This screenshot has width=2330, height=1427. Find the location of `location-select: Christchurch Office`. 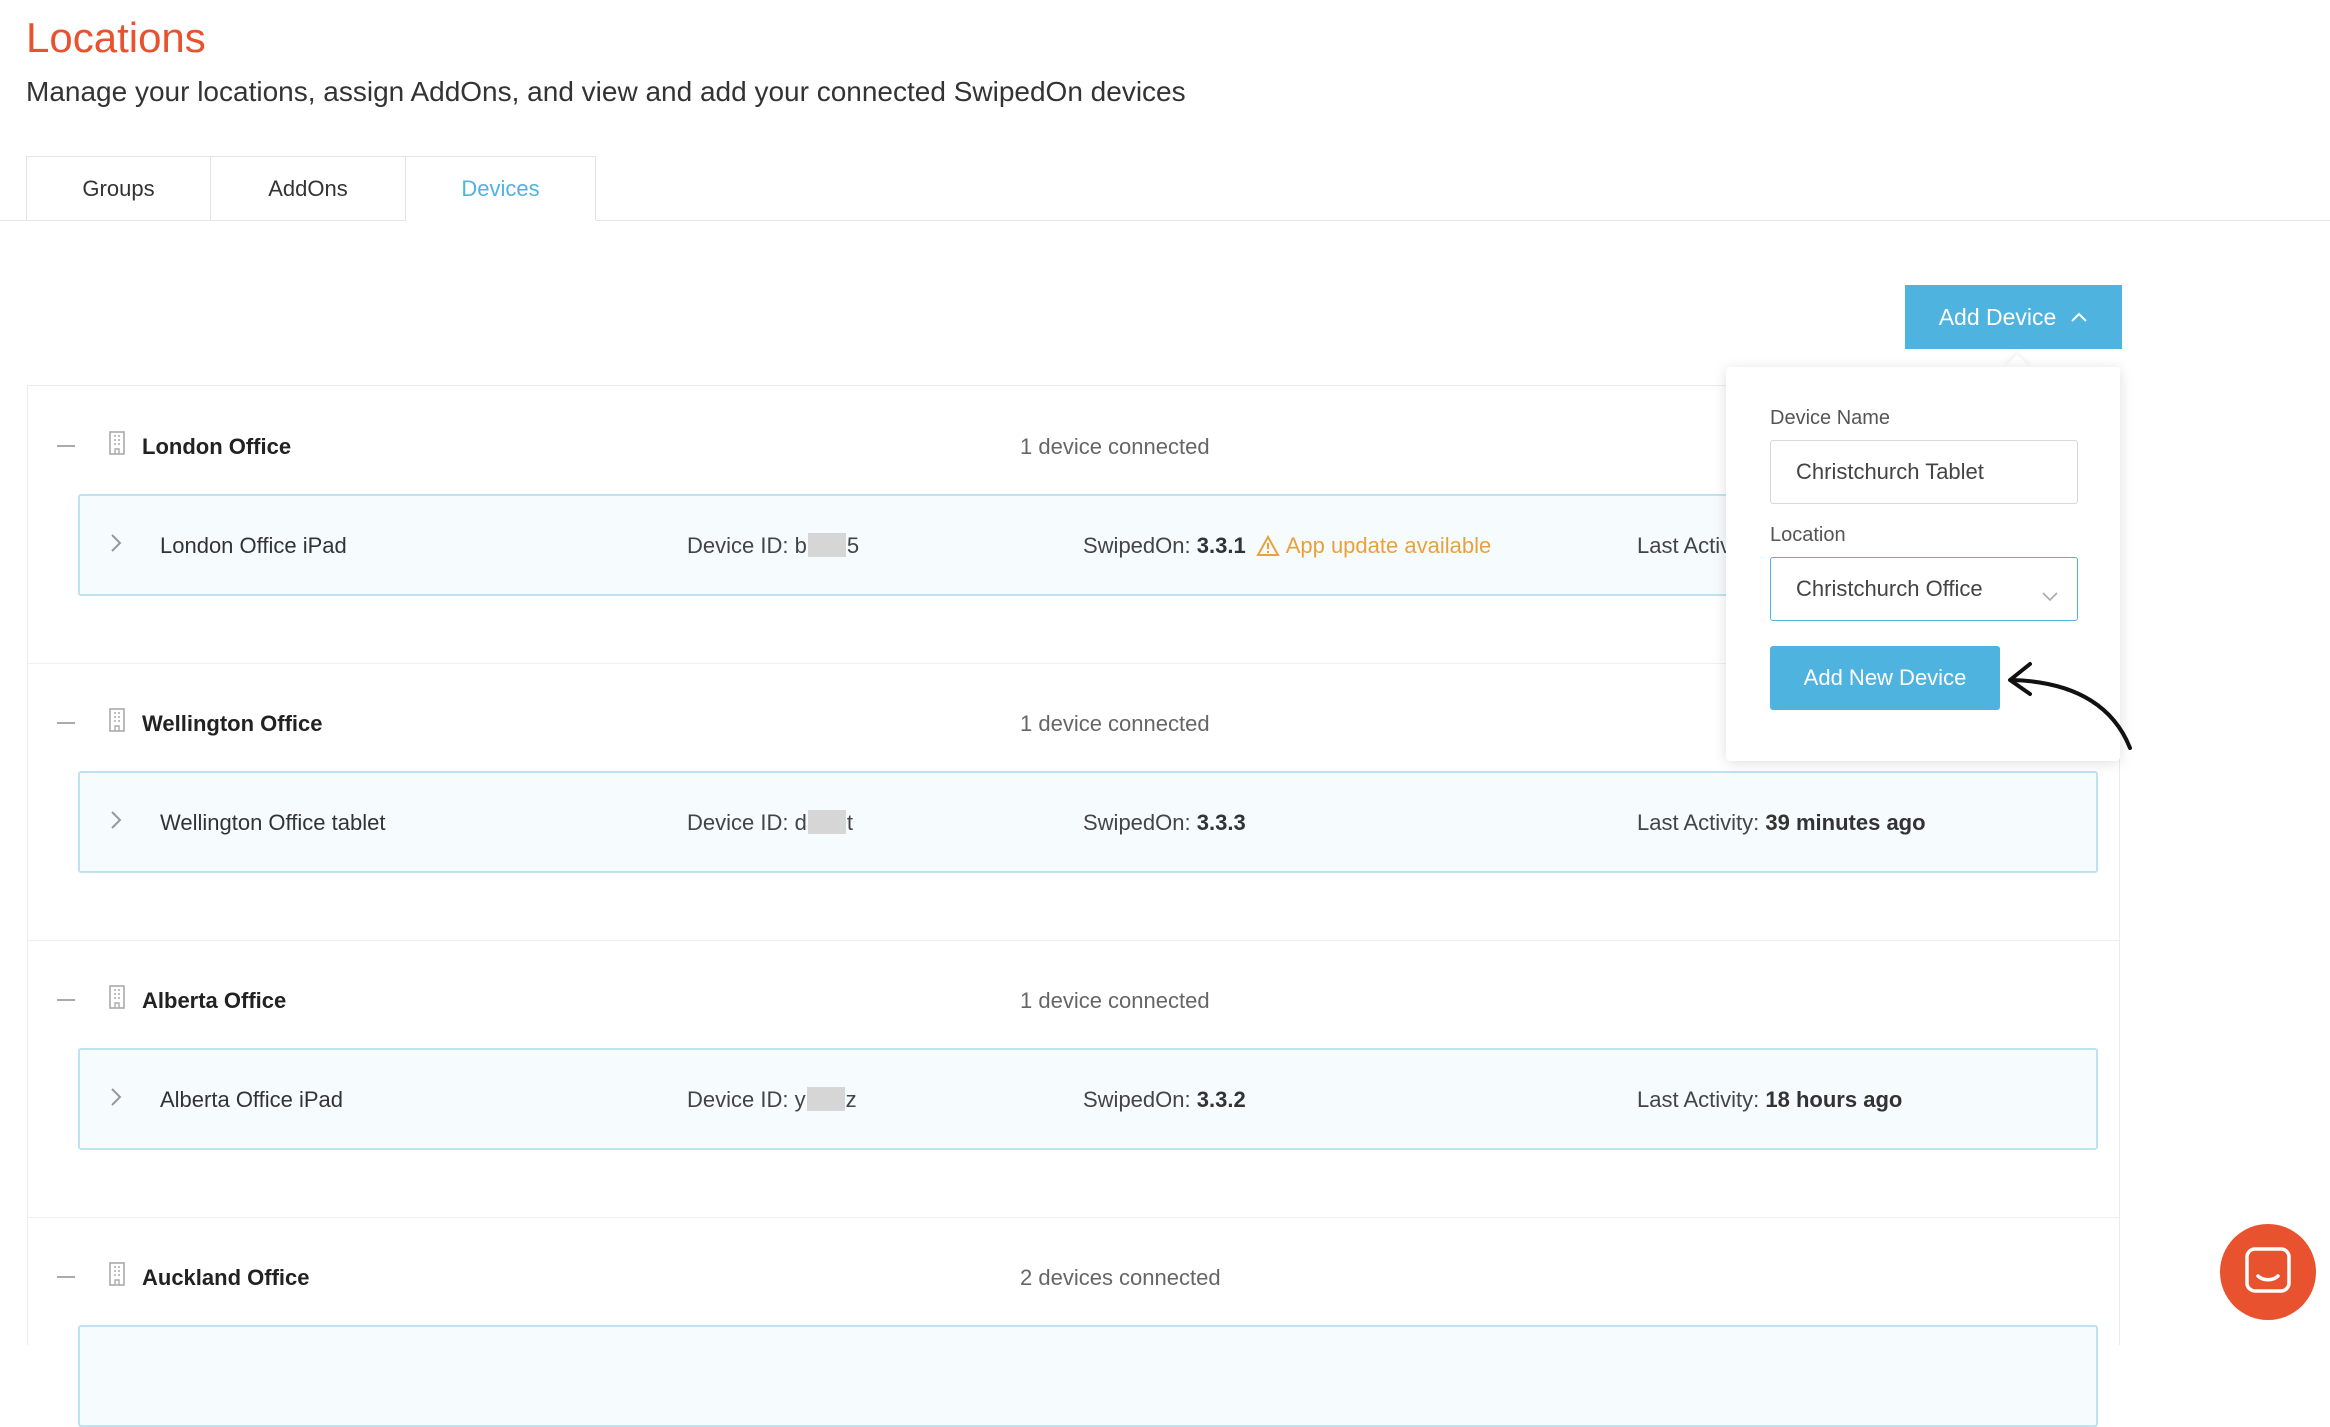

location-select: Christchurch Office is located at coordinates (1924, 589).